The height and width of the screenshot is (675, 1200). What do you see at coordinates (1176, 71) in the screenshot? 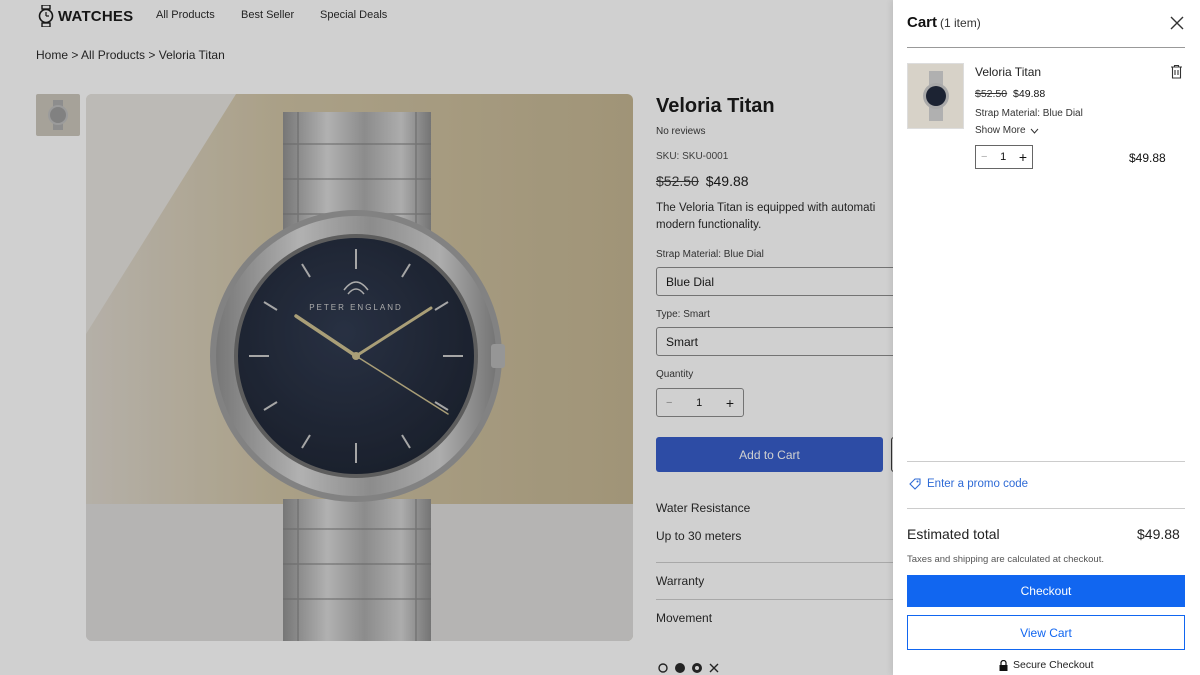
I see `trash-icon` at bounding box center [1176, 71].